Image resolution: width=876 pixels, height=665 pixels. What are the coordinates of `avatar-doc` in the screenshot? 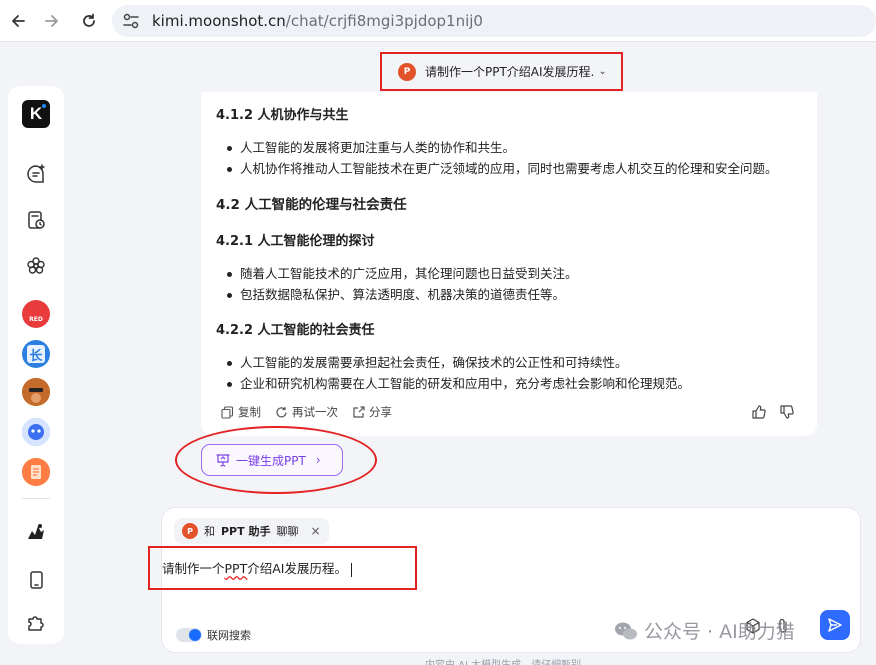 It's located at (36, 472).